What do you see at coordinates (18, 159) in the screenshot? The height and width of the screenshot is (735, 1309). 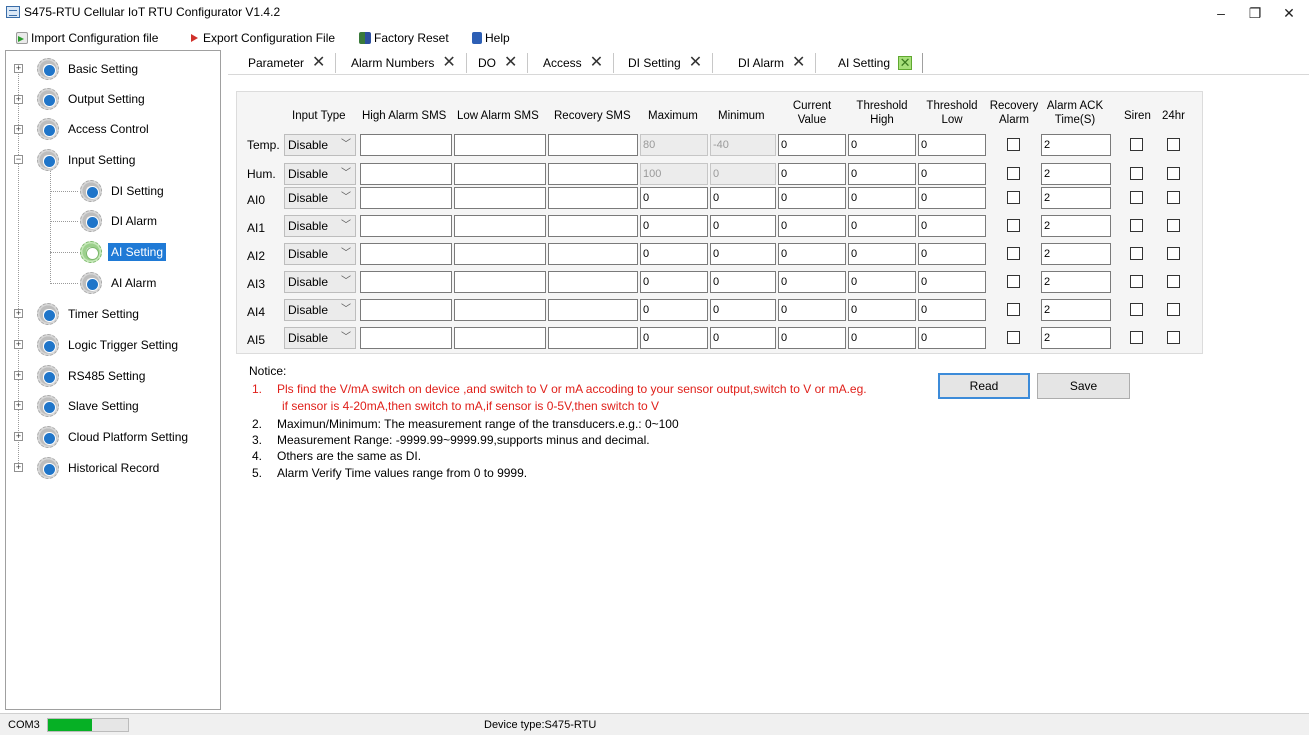 I see `collapse-icon: −` at bounding box center [18, 159].